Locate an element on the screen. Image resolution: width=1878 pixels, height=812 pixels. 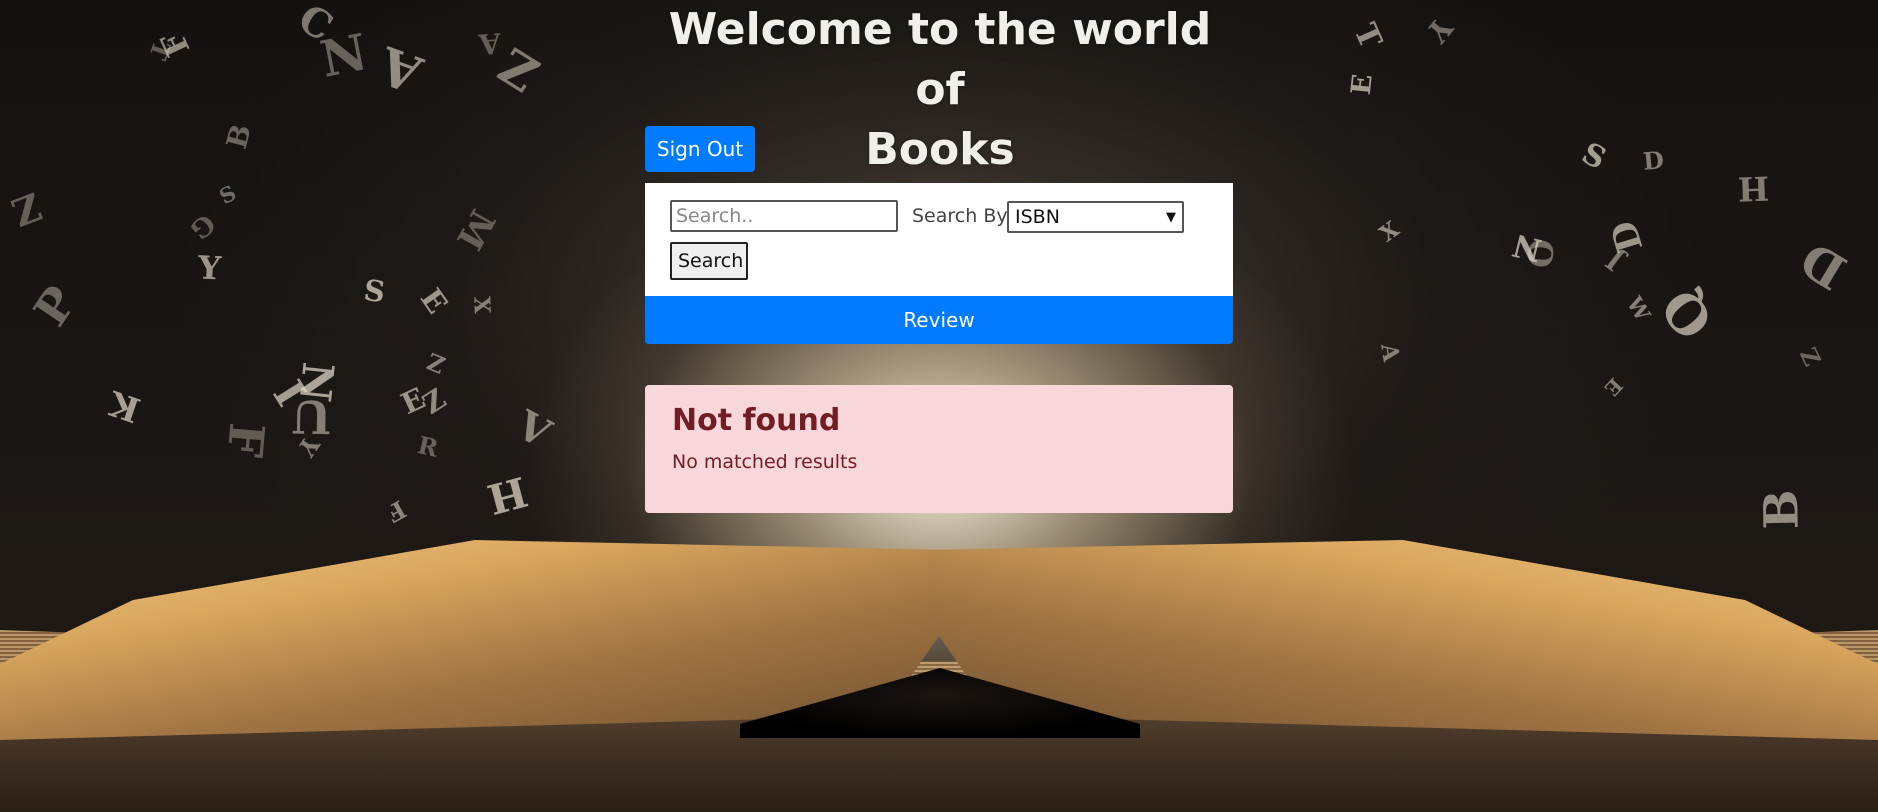
alert-title: Not found is located at coordinates (756, 420).